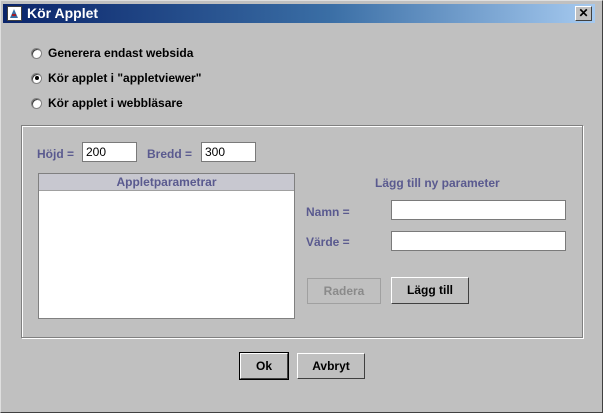  Describe the element at coordinates (14, 13) in the screenshot. I see `java-app-icon` at that location.